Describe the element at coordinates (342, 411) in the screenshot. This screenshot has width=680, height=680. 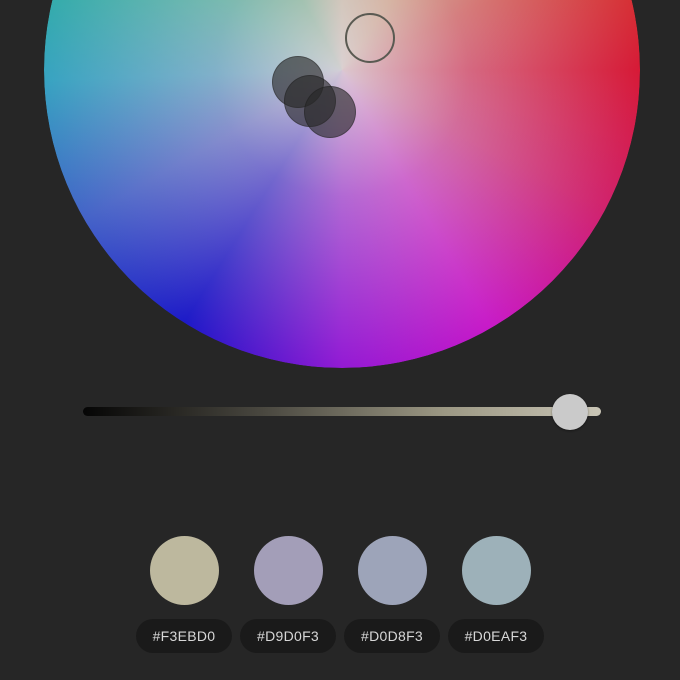
I see `brightness-slider-track` at that location.